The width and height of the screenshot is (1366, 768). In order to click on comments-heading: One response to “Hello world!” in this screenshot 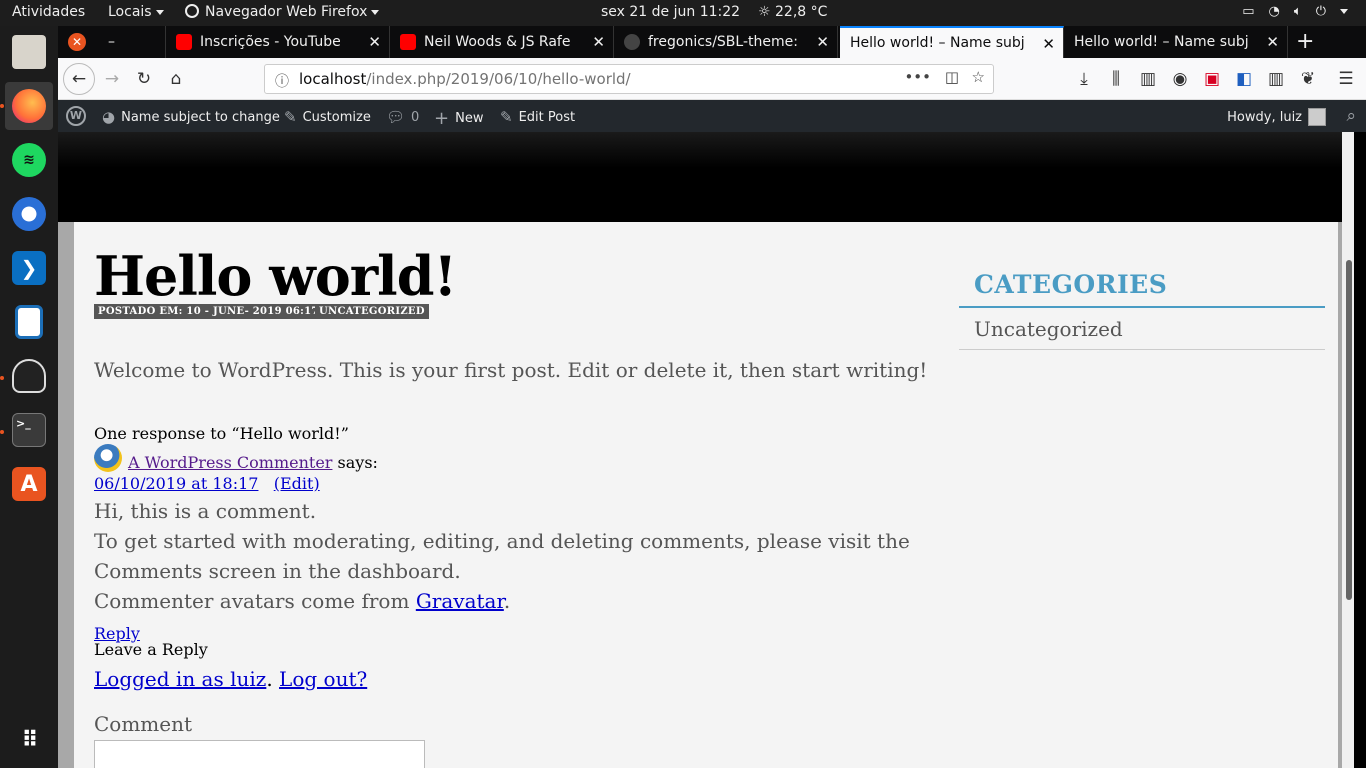, I will do `click(221, 433)`.